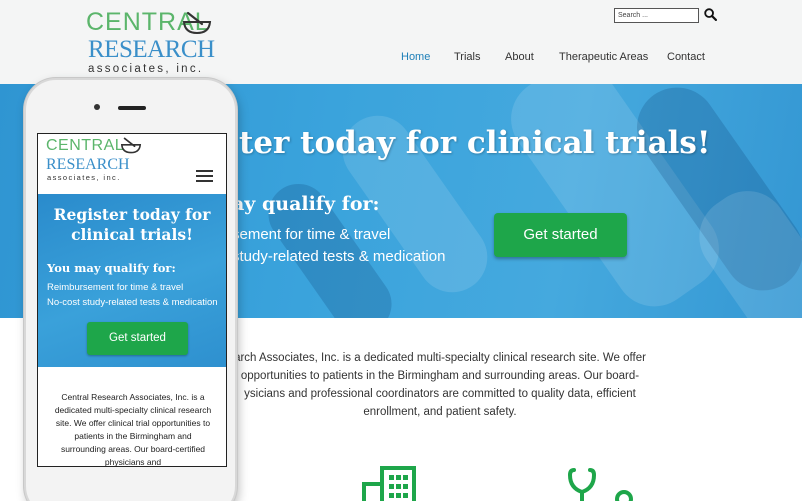 This screenshot has width=802, height=501. I want to click on hero-subtitle: ay qualify for:, so click(306, 204).